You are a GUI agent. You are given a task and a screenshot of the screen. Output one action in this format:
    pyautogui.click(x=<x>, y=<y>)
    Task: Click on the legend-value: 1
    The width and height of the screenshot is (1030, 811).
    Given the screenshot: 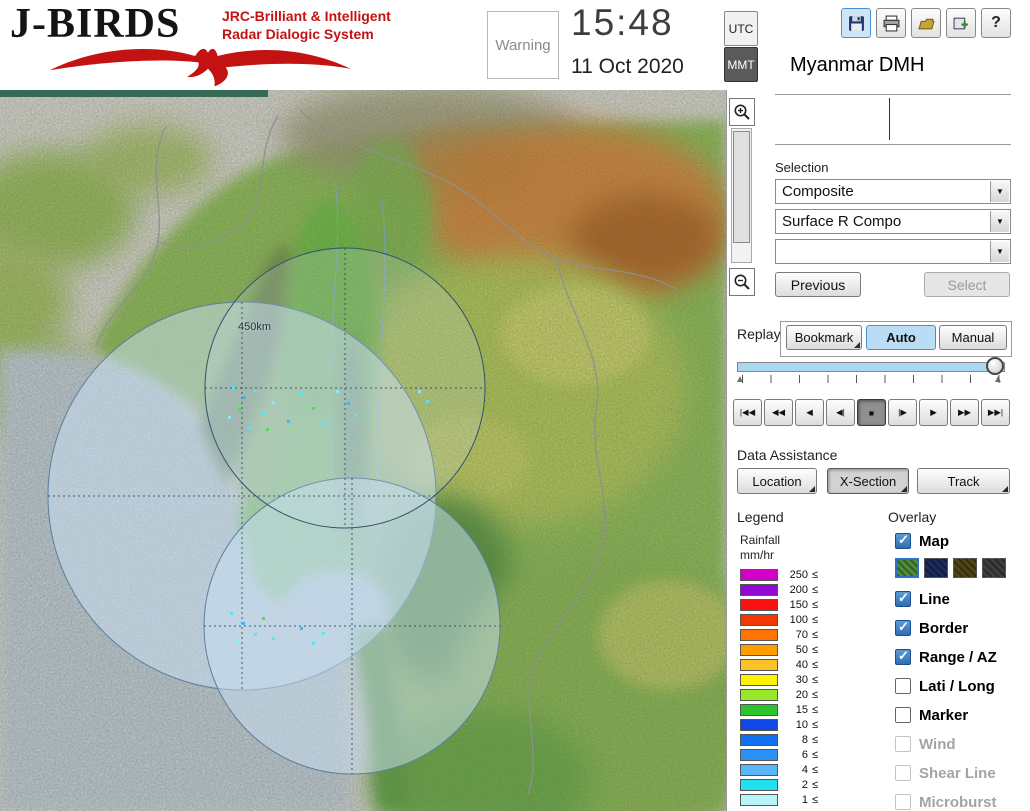 What is the action you would take?
    pyautogui.click(x=804, y=800)
    